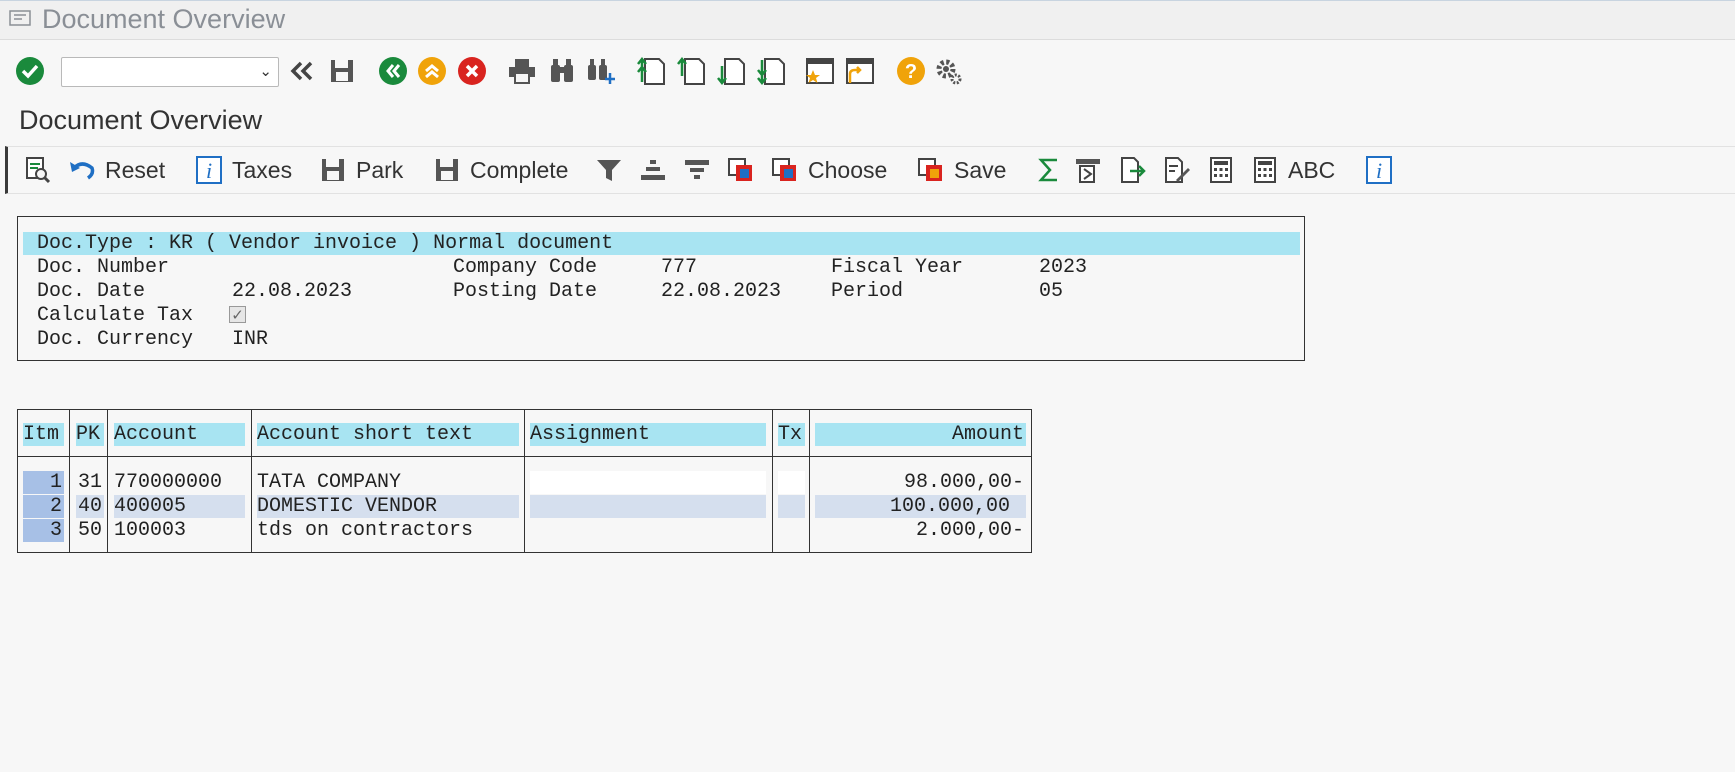 Image resolution: width=1735 pixels, height=772 pixels. What do you see at coordinates (388, 506) in the screenshot?
I see `row2-short-text: DOMESTIC VENDOR` at bounding box center [388, 506].